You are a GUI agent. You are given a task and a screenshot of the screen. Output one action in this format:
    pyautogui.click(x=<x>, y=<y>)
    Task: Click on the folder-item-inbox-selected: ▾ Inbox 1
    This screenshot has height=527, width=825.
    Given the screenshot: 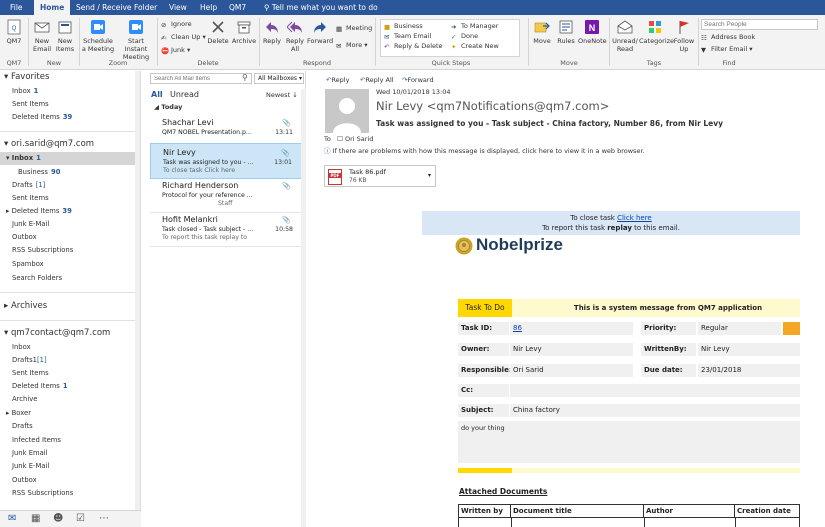 What is the action you would take?
    pyautogui.click(x=70, y=158)
    